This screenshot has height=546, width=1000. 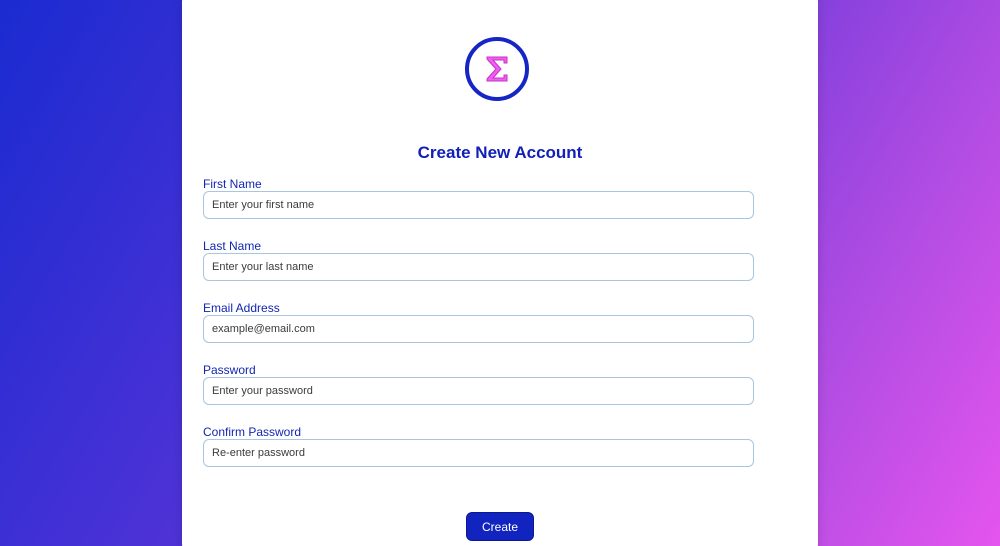 What do you see at coordinates (478, 329) in the screenshot?
I see `email-input` at bounding box center [478, 329].